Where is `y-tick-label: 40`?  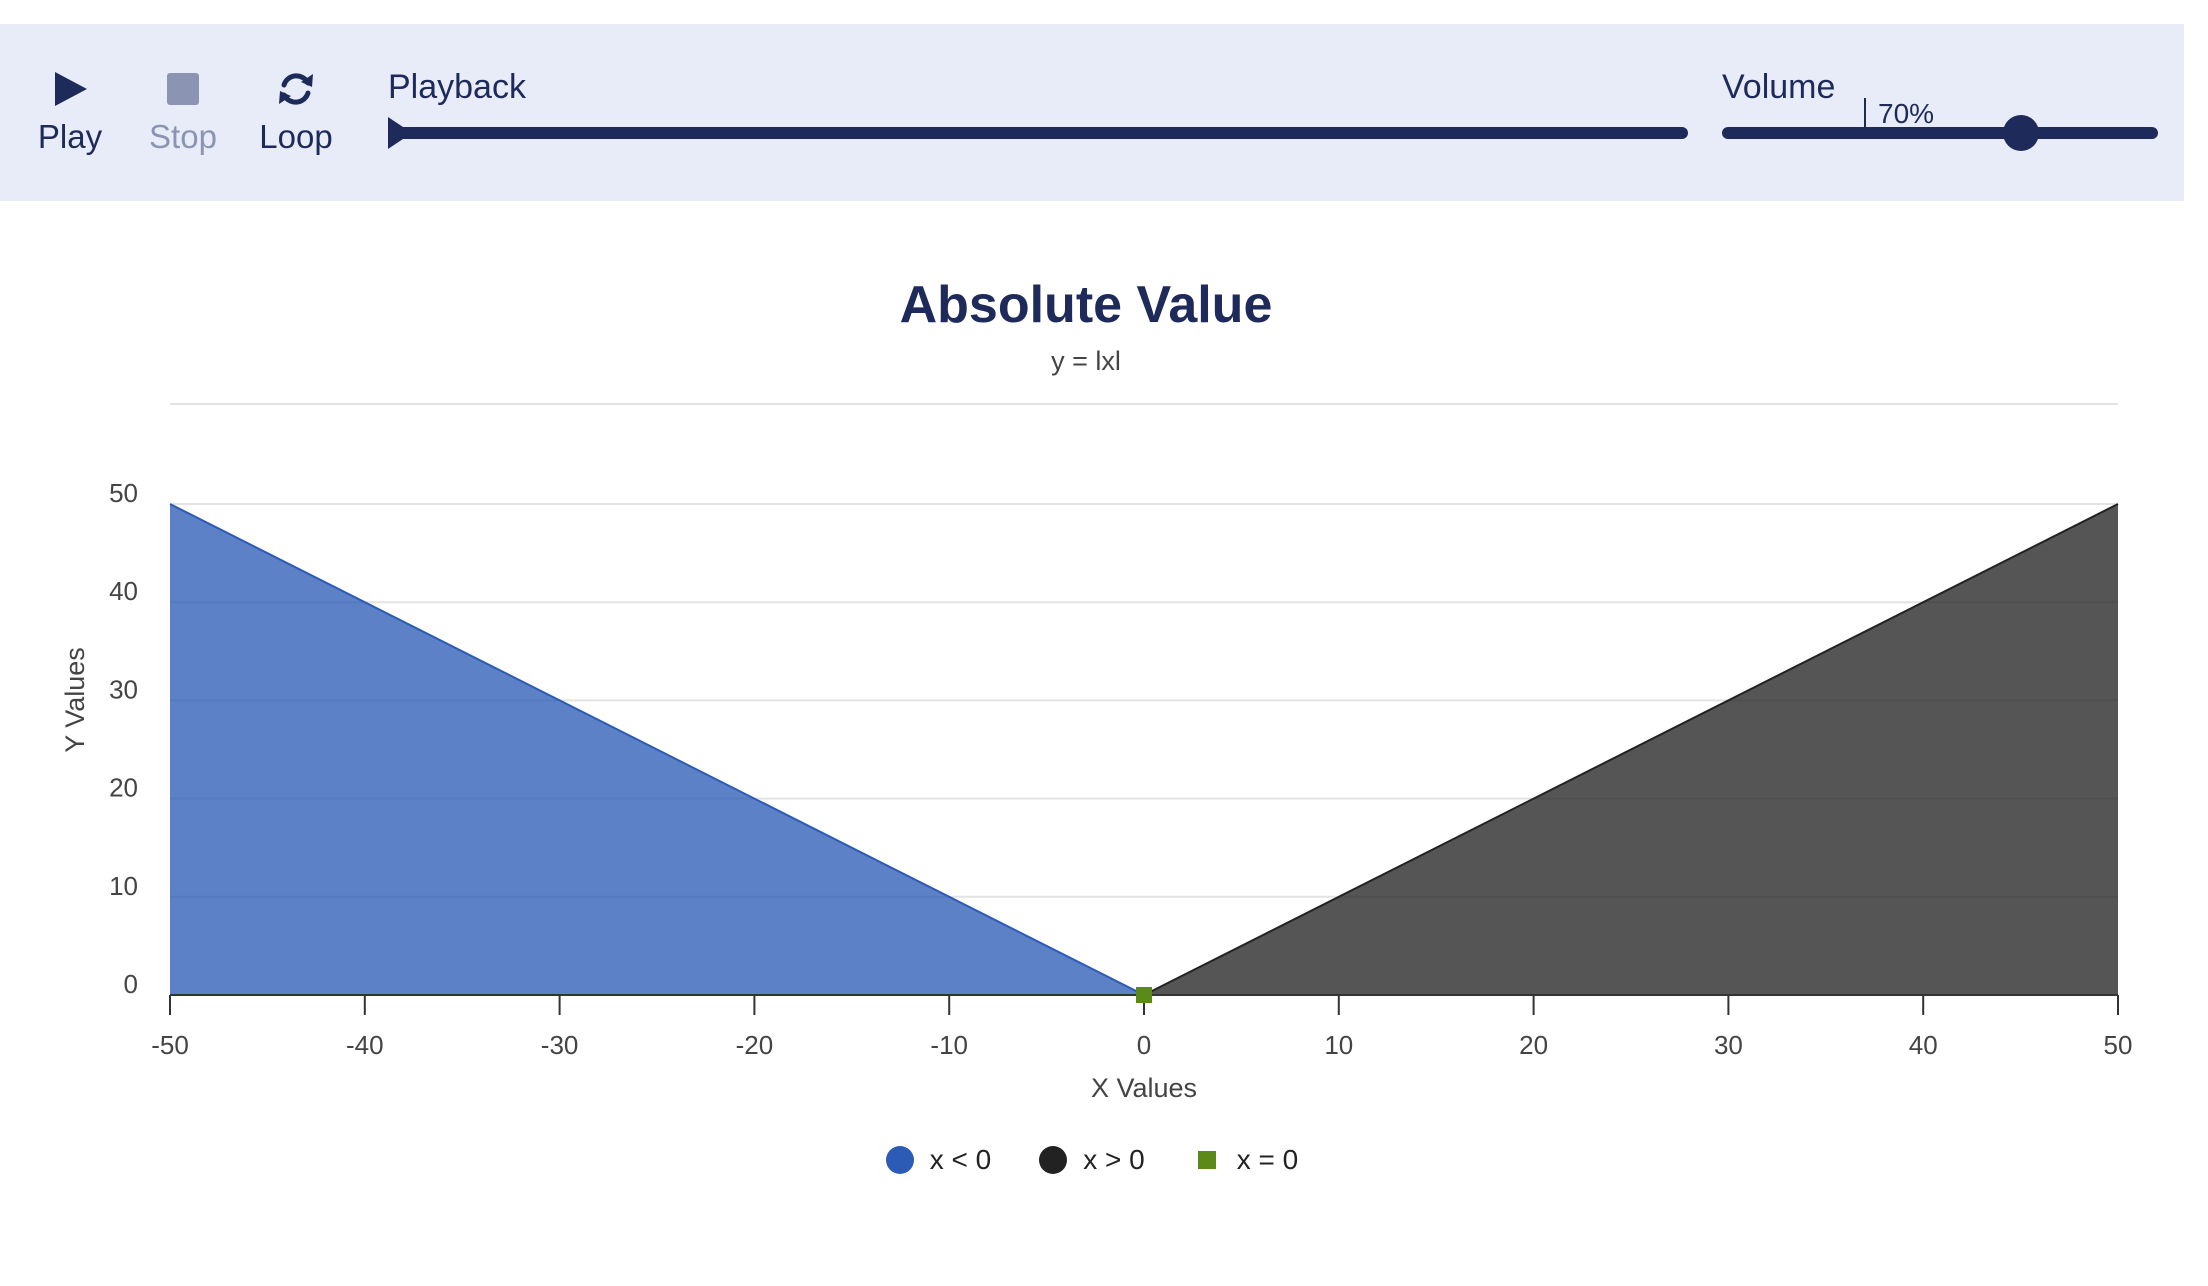 y-tick-label: 40 is located at coordinates (123, 591).